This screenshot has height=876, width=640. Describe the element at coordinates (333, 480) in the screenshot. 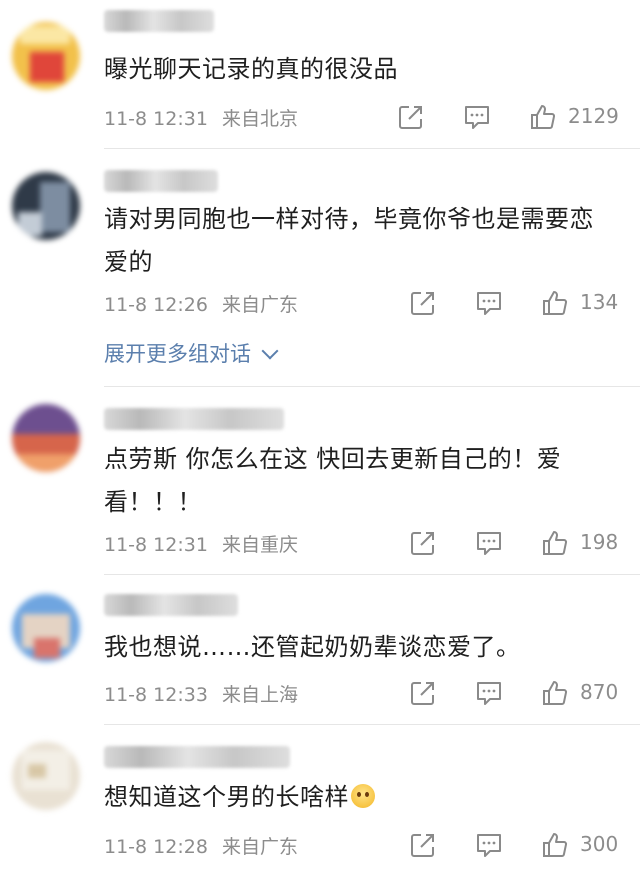

I see `comment-text: 点劳斯 你怎么在这 快回去更新自己的！爱看！！！` at that location.